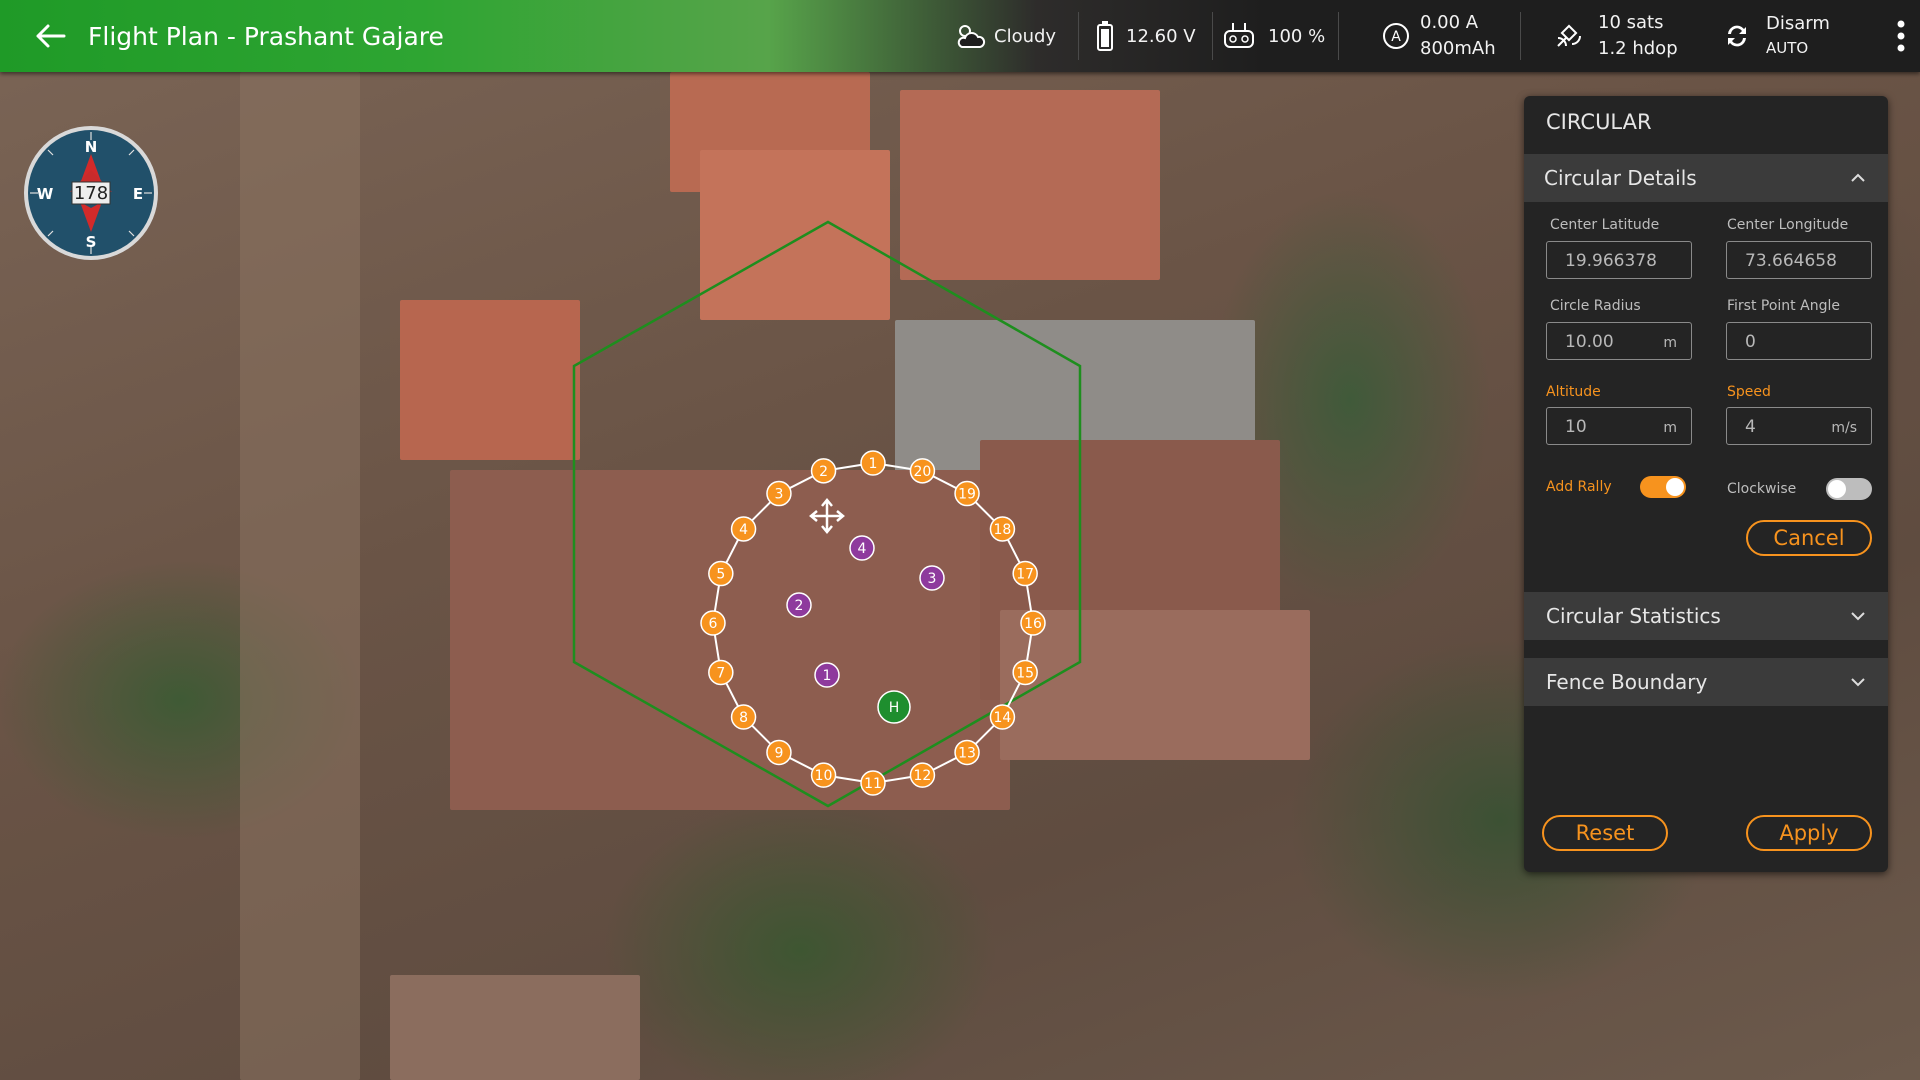 The image size is (1920, 1080). I want to click on waypoint-marker-label: 15, so click(1025, 673).